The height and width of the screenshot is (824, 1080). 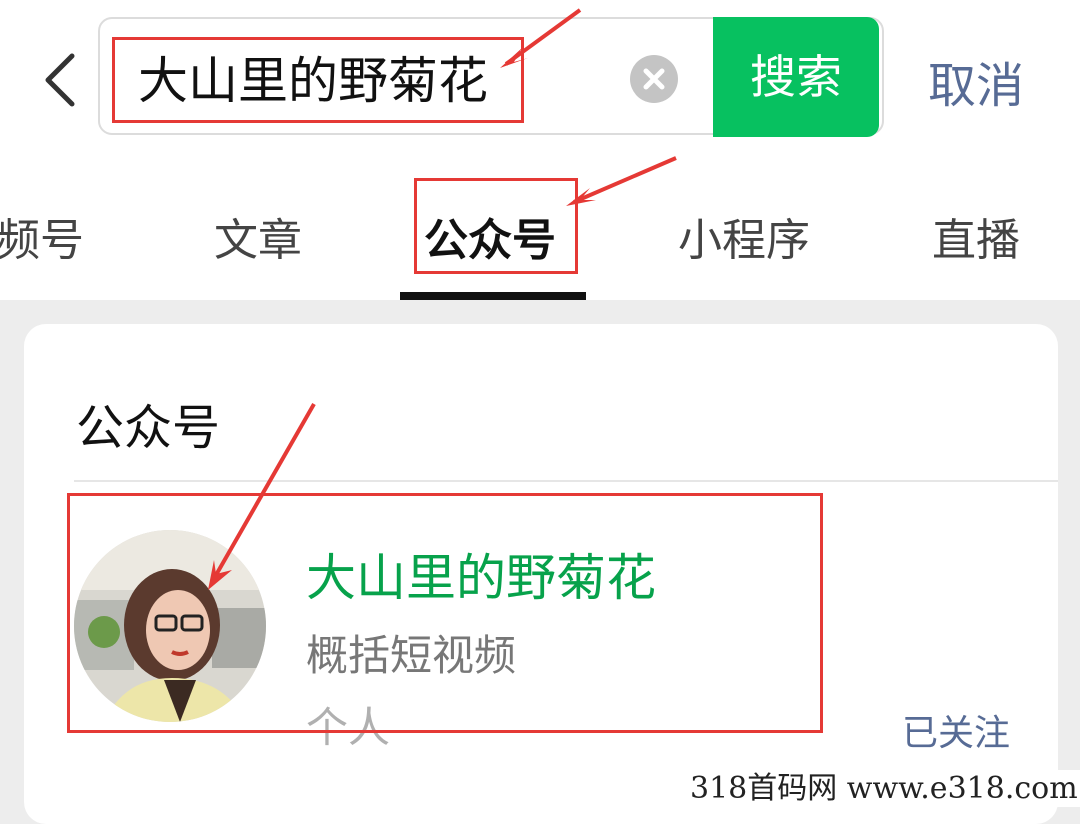 What do you see at coordinates (170, 626) in the screenshot?
I see `account-avatar` at bounding box center [170, 626].